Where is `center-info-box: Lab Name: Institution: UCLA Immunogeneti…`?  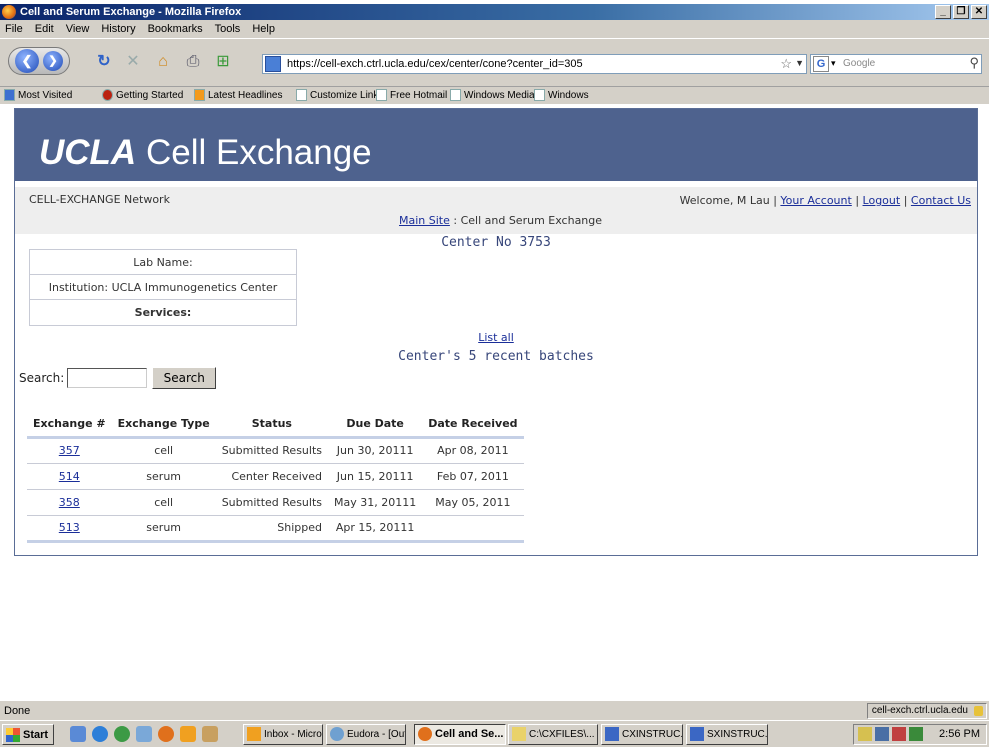
center-info-box: Lab Name: Institution: UCLA Immunogeneti… is located at coordinates (163, 287).